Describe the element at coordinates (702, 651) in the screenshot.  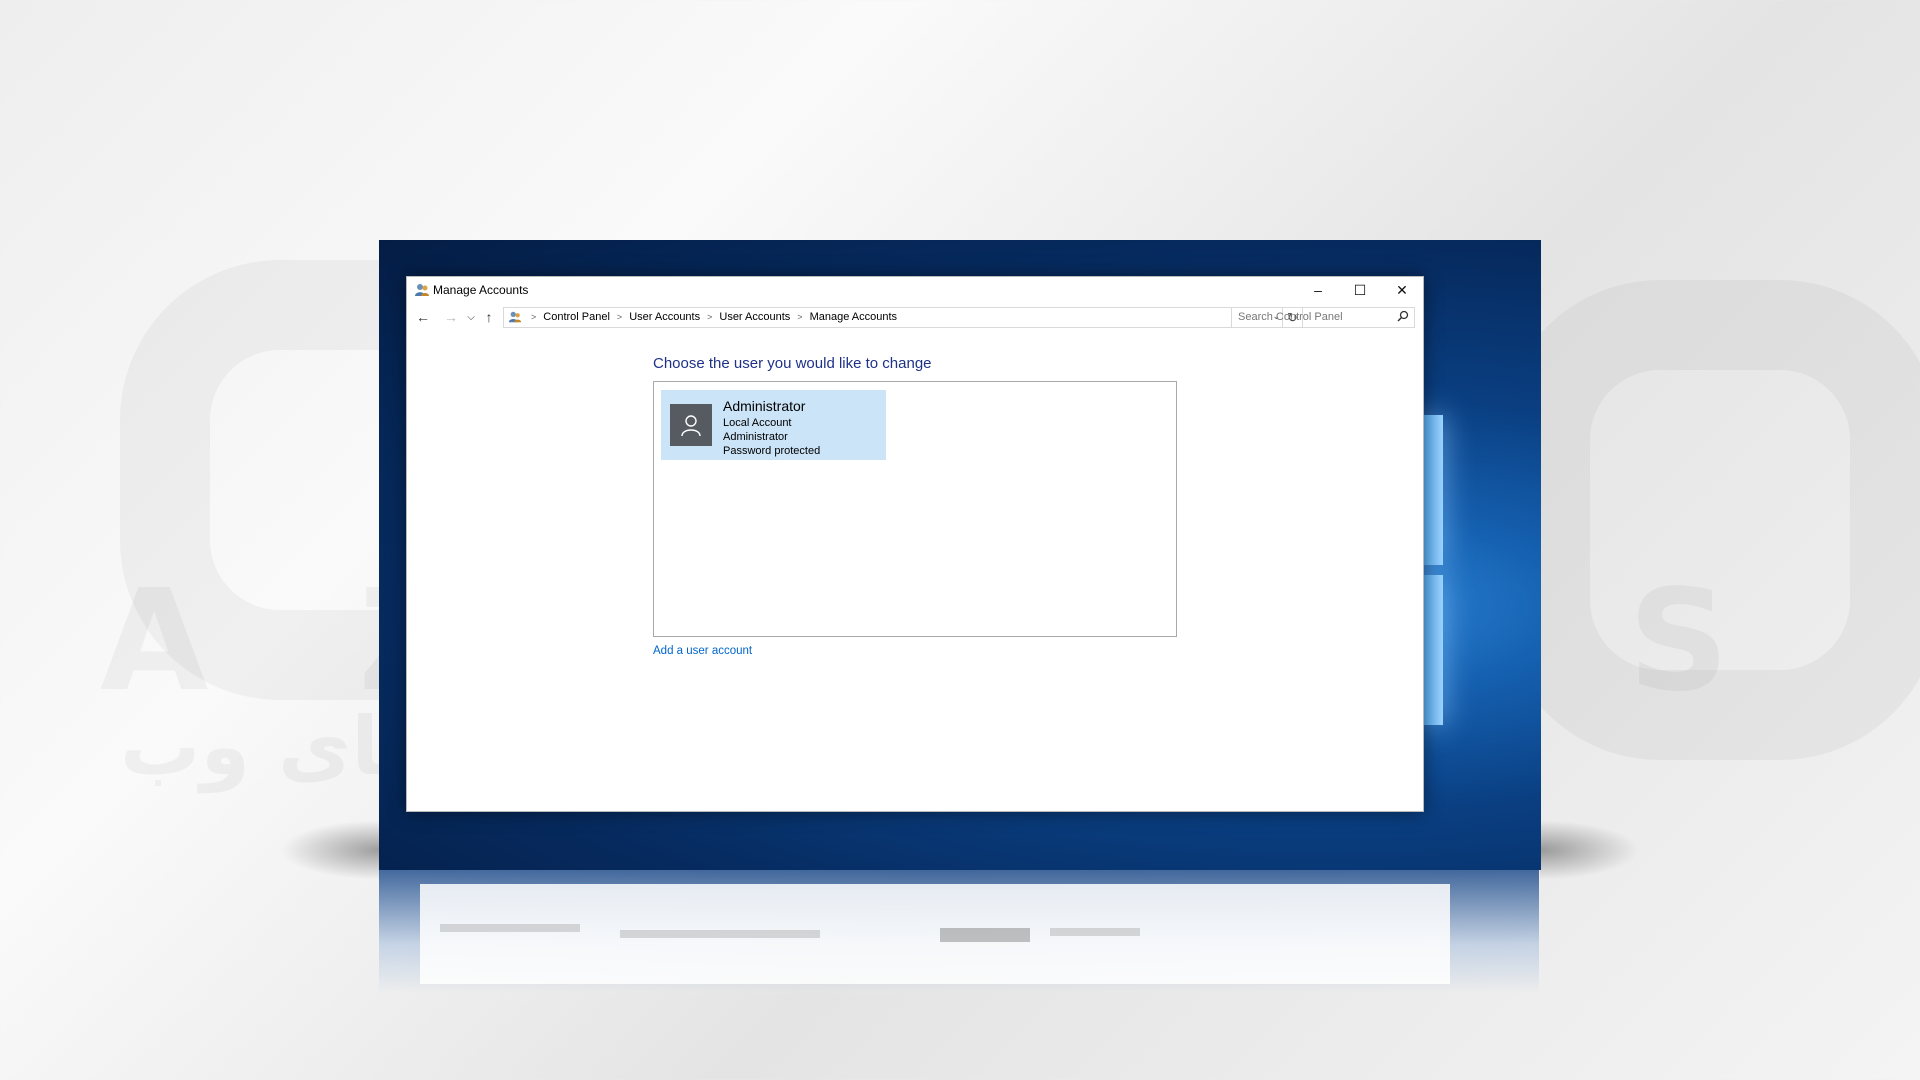
I see `add-user-account-link: Add a user account` at that location.